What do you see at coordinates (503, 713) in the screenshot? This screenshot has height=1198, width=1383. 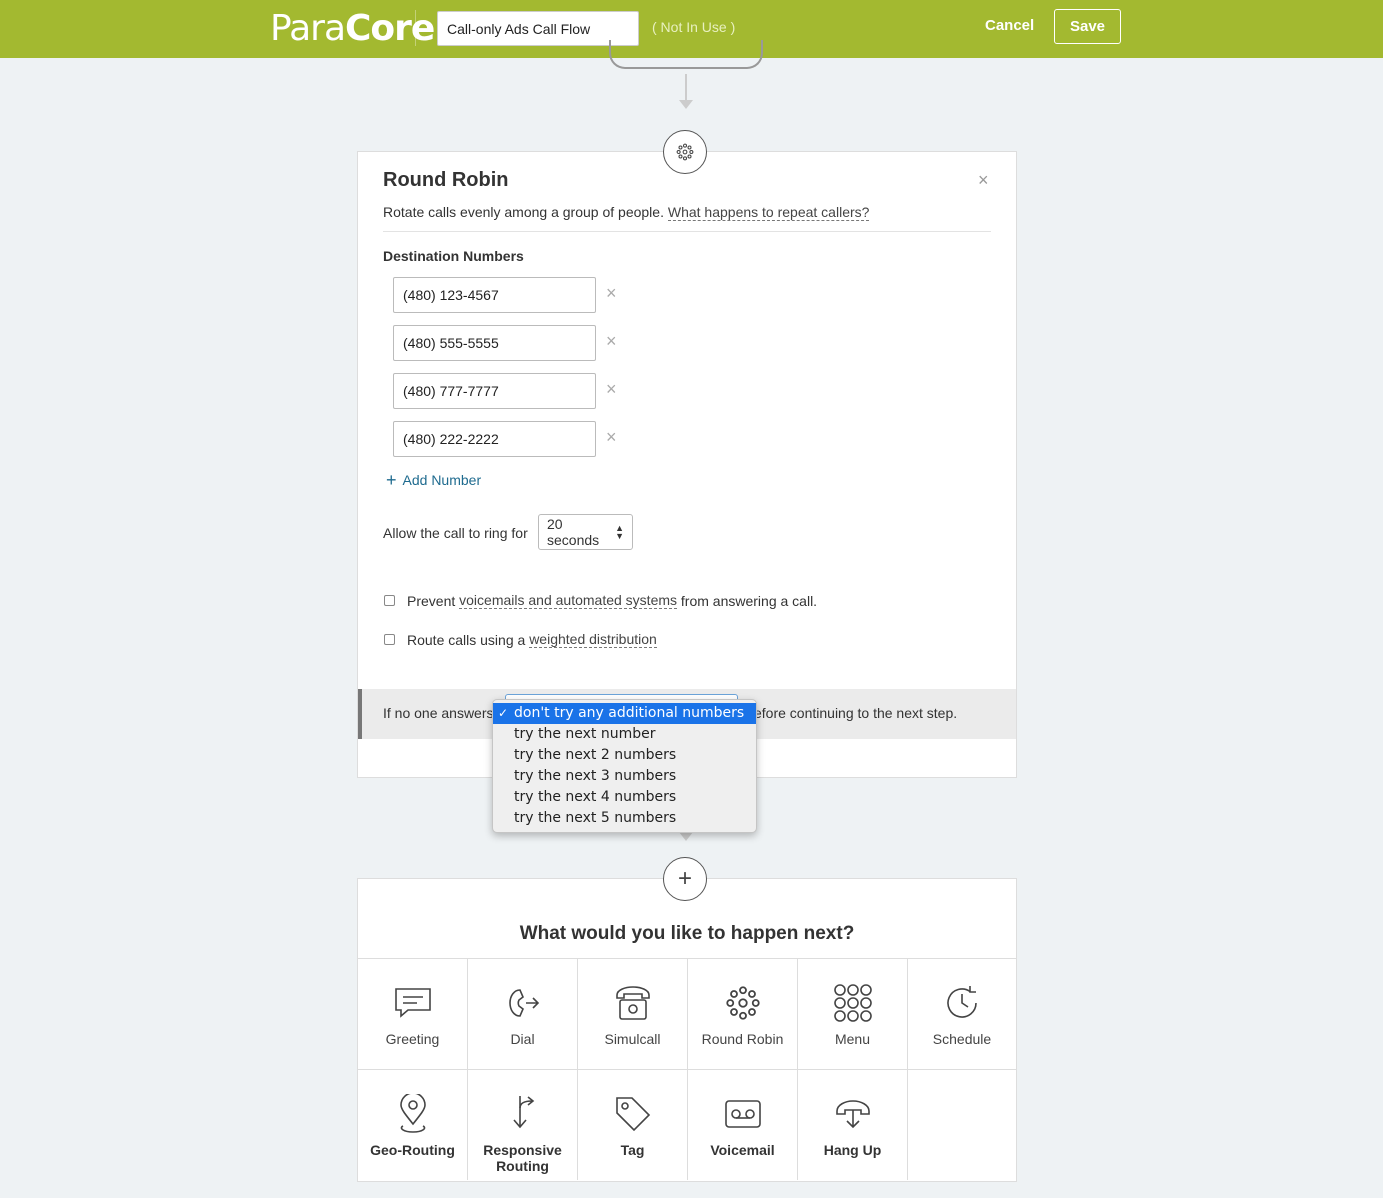 I see `check-icon: ✓` at bounding box center [503, 713].